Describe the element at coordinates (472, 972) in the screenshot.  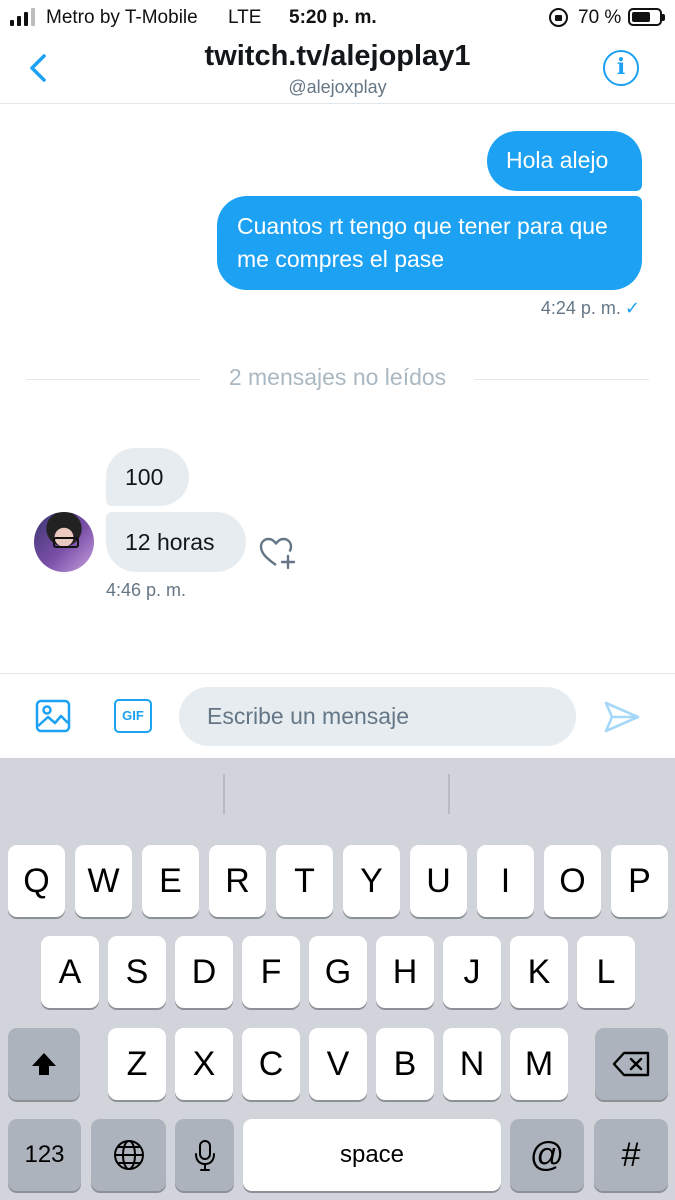
I see `key-j: J` at that location.